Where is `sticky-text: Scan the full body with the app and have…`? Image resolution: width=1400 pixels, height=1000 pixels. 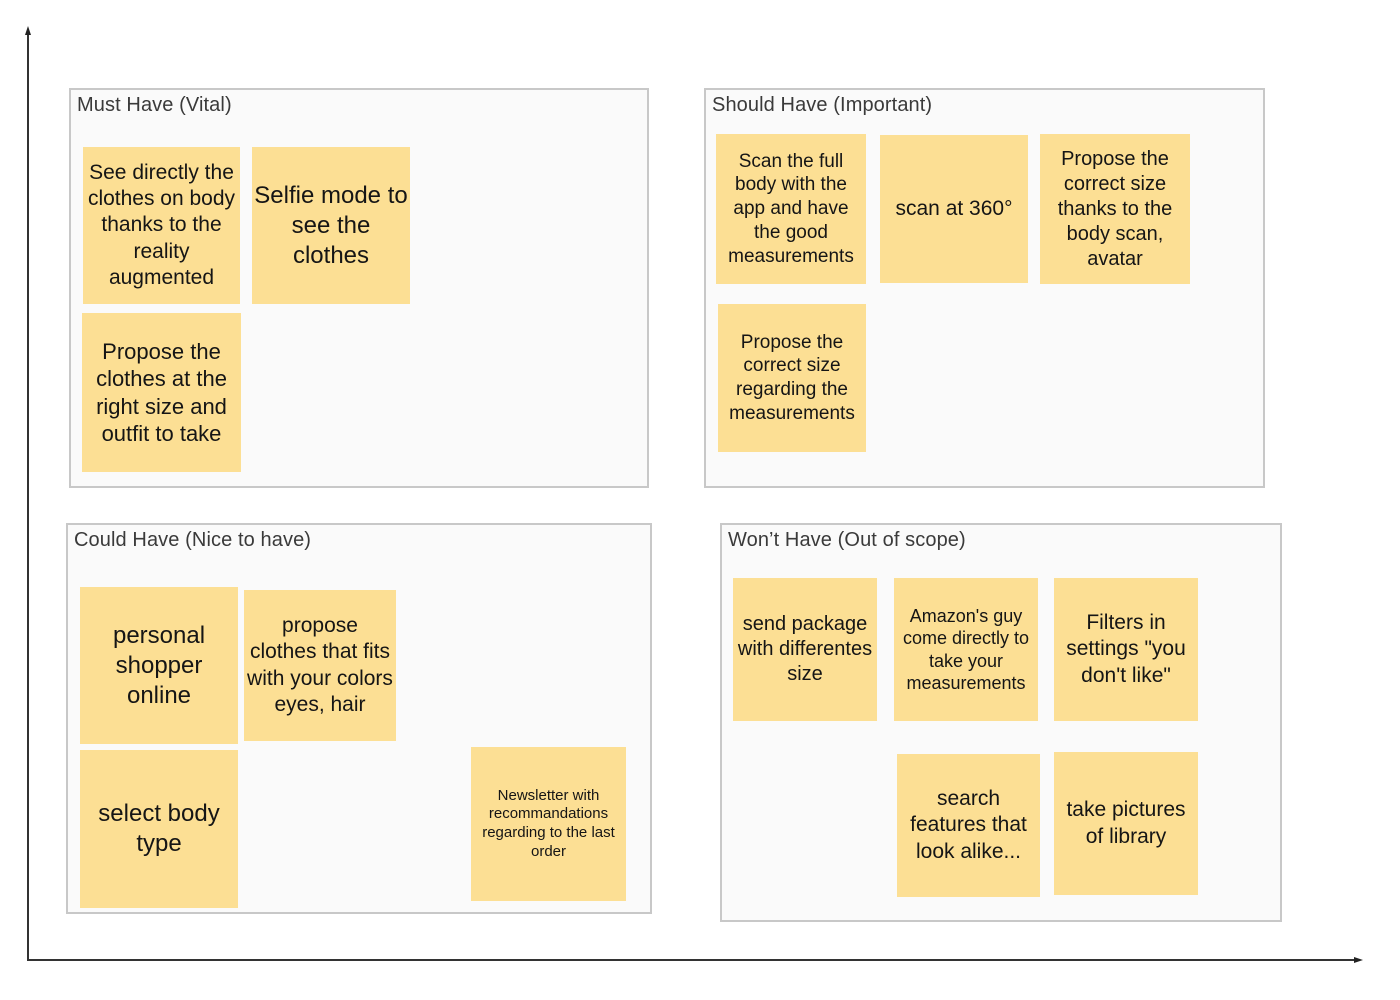 sticky-text: Scan the full body with the app and have… is located at coordinates (791, 208).